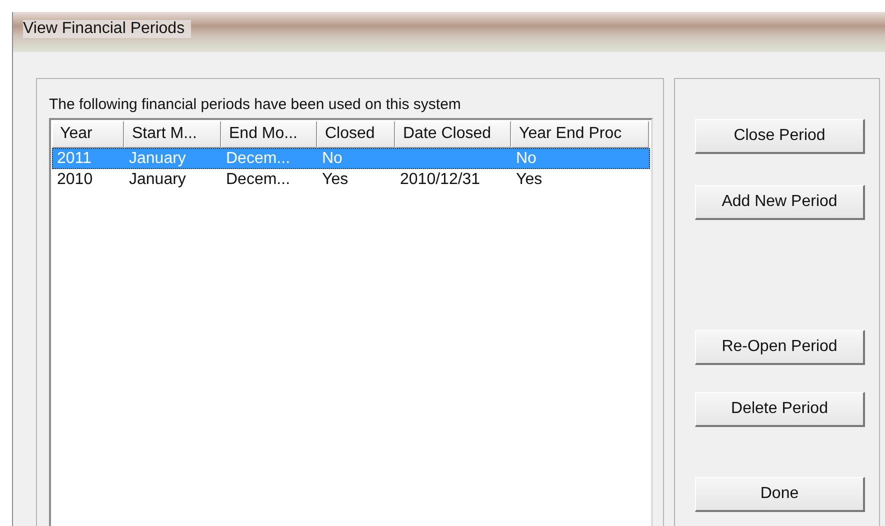 The image size is (885, 526). What do you see at coordinates (440, 179) in the screenshot?
I see `table-cell: 2010/12/31` at bounding box center [440, 179].